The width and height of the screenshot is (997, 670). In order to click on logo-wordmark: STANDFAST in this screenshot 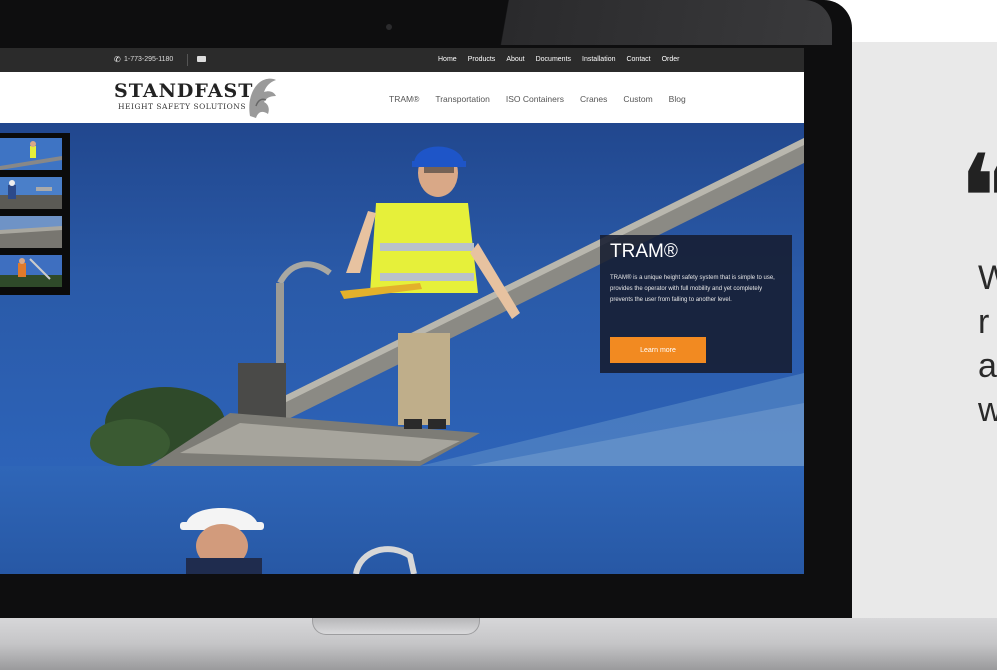, I will do `click(183, 91)`.